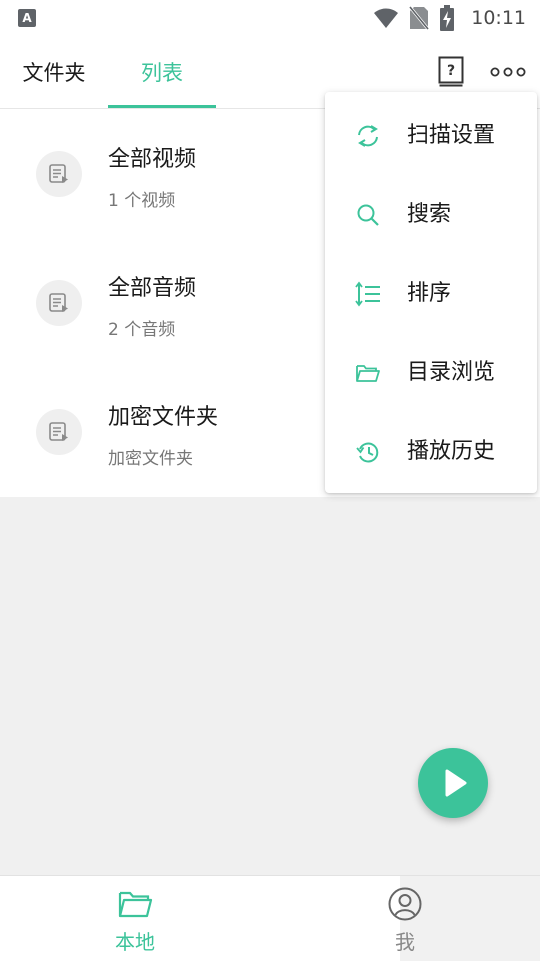  I want to click on battery-charging-icon, so click(447, 18).